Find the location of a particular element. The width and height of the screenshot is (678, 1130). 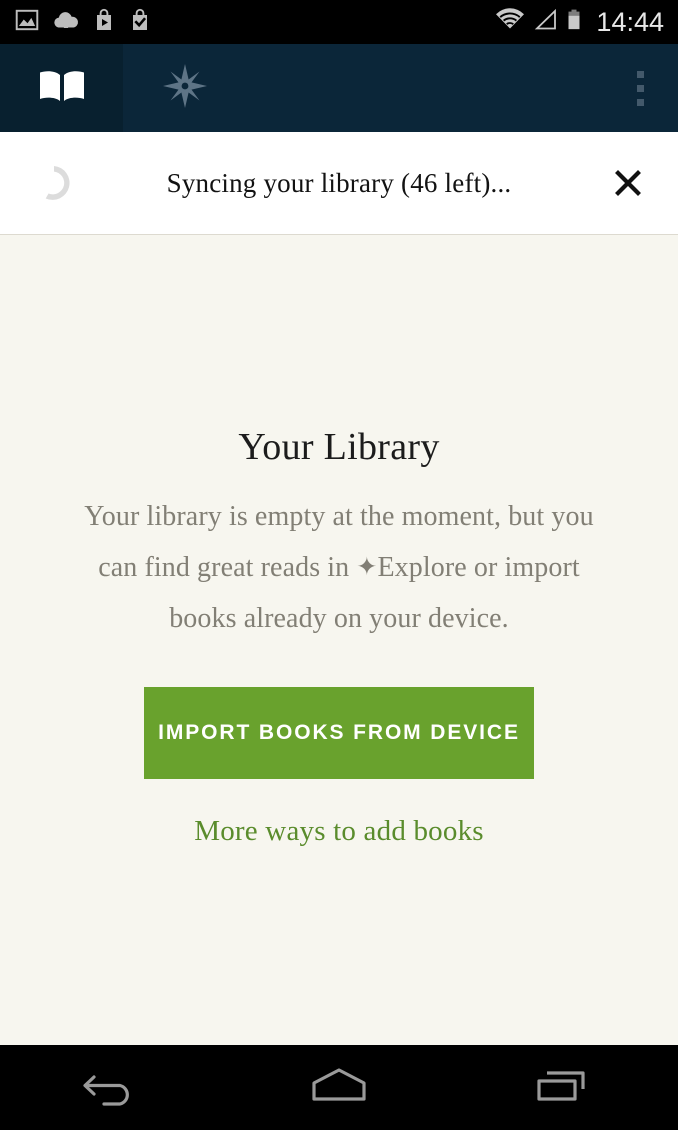

compass-star-icon is located at coordinates (185, 88).